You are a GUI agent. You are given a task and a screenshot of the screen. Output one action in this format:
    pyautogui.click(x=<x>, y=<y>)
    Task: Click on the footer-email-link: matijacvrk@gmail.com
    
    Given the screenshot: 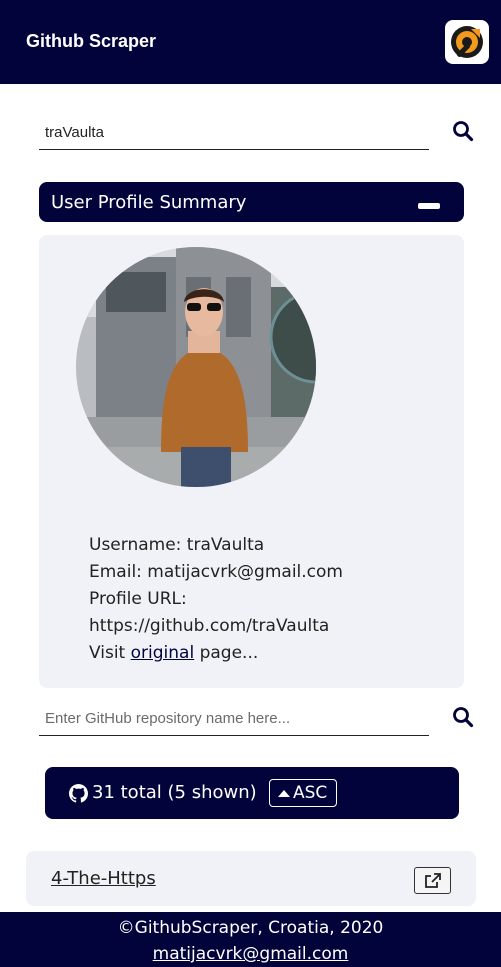 What is the action you would take?
    pyautogui.click(x=251, y=954)
    